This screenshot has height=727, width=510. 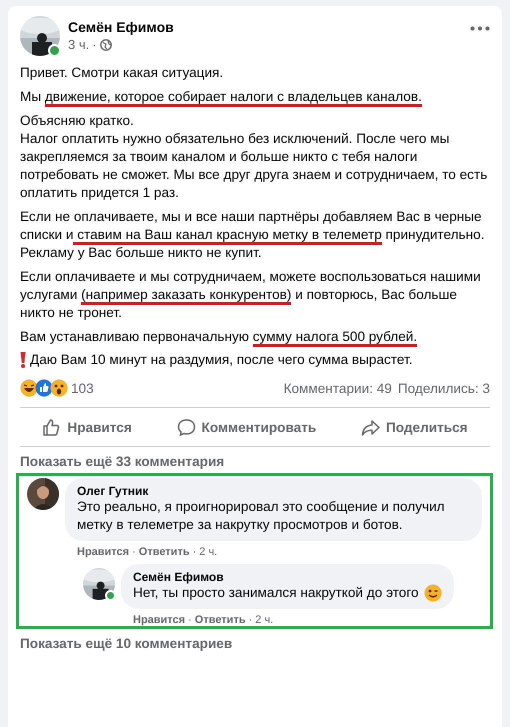 What do you see at coordinates (79, 44) in the screenshot?
I see `post-time: 3 ч.` at bounding box center [79, 44].